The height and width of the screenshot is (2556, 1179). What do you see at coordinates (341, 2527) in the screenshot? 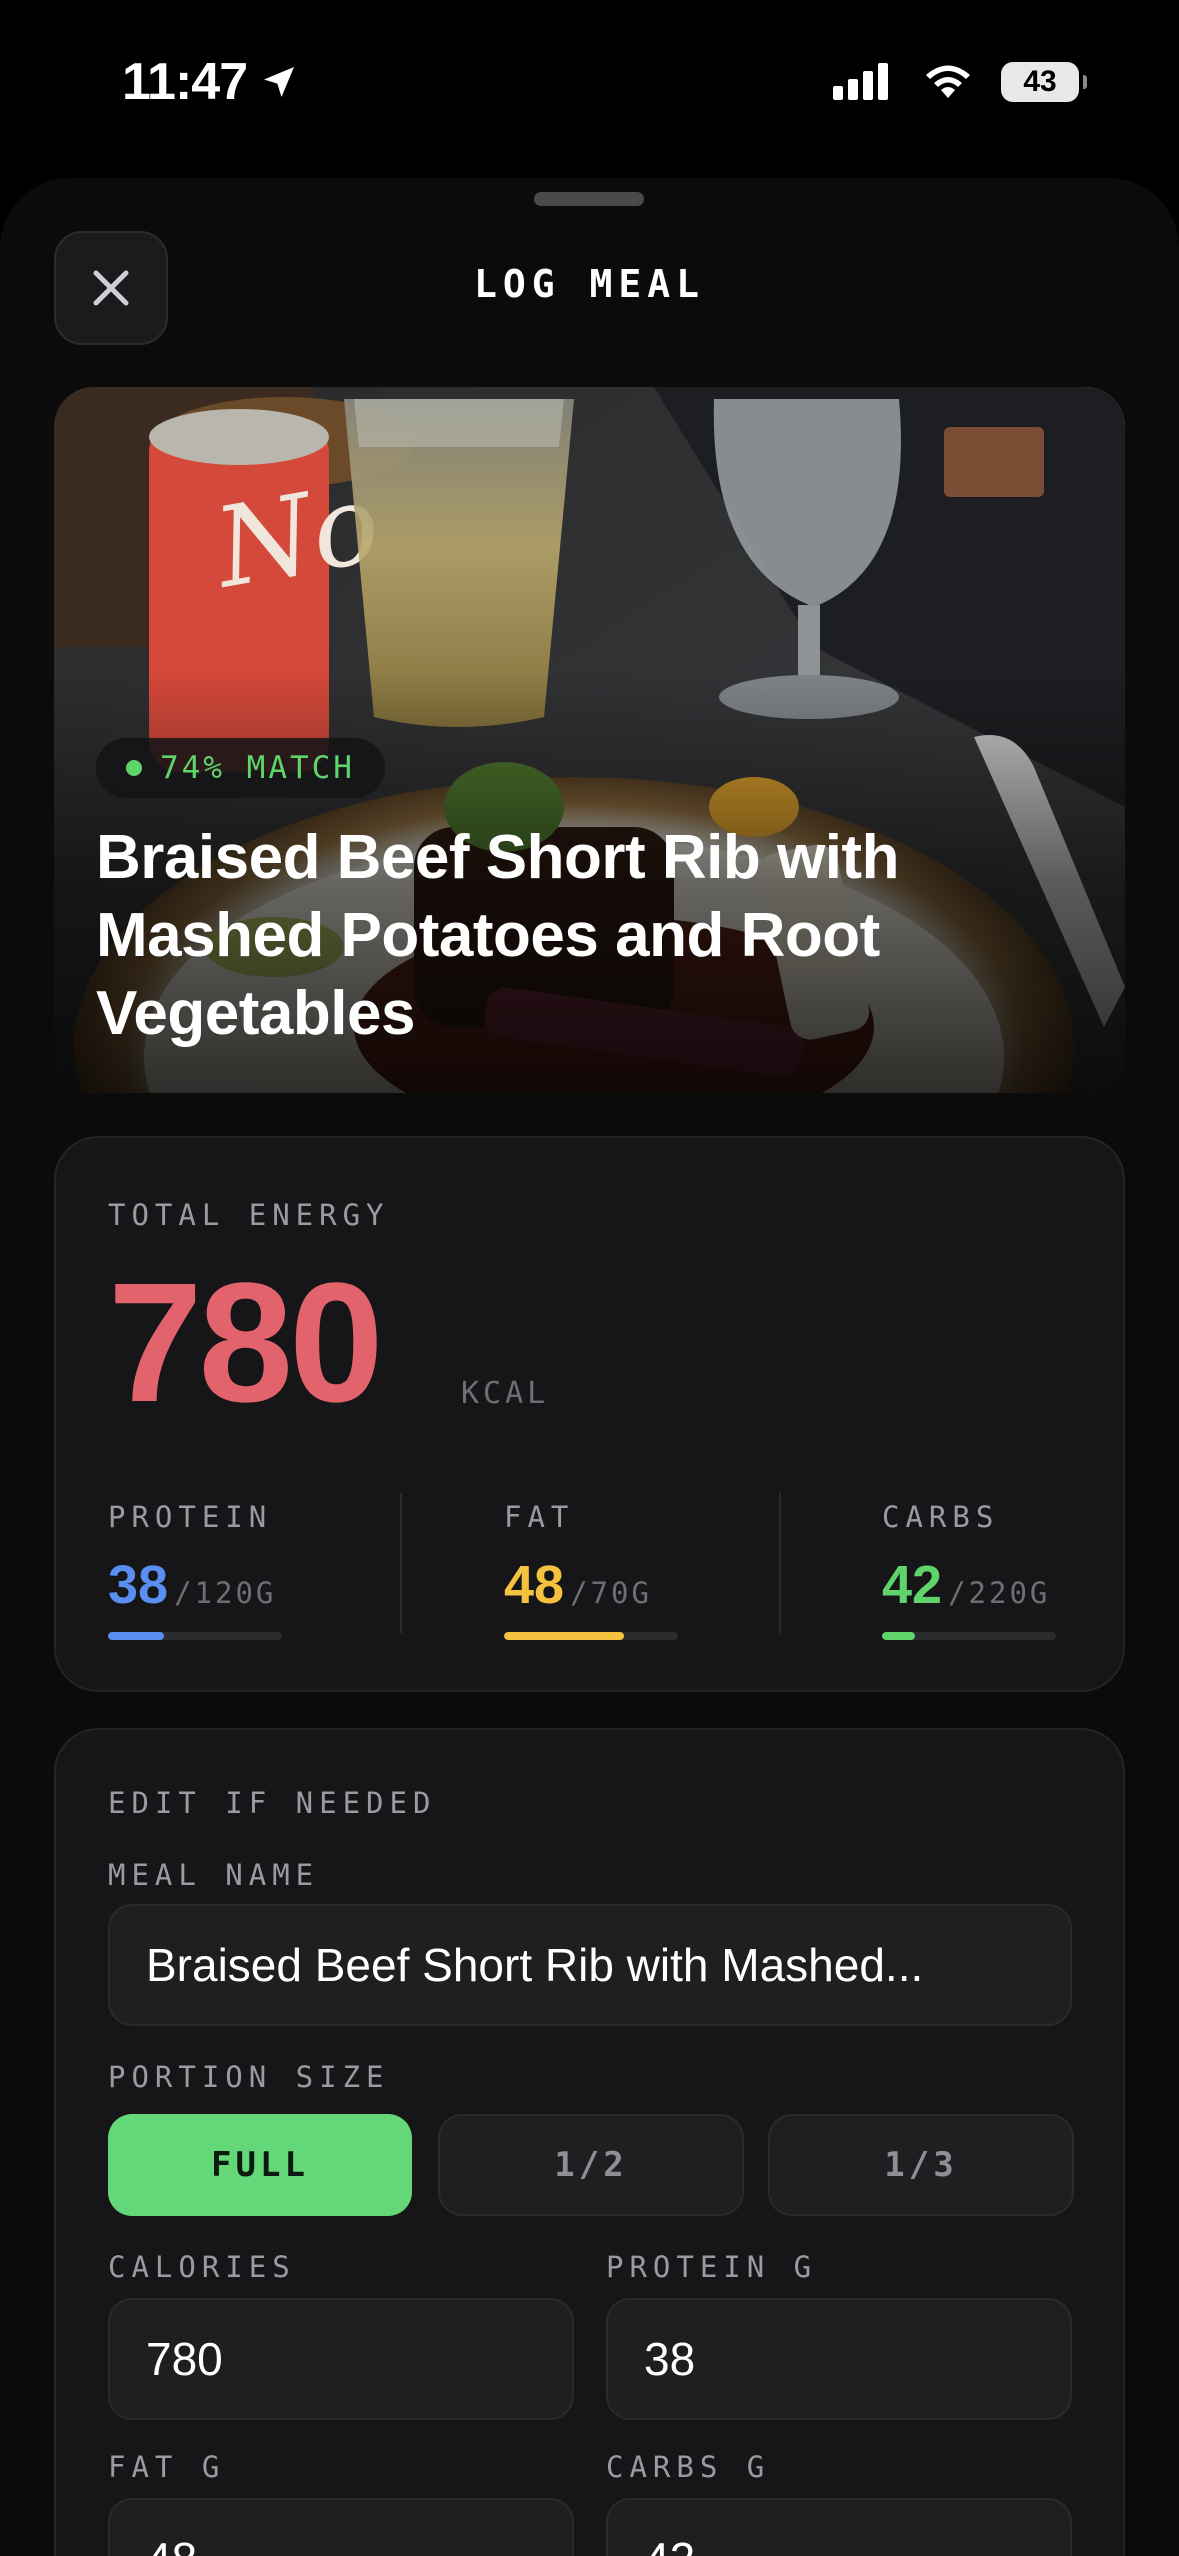
I see `fat-field: 48` at bounding box center [341, 2527].